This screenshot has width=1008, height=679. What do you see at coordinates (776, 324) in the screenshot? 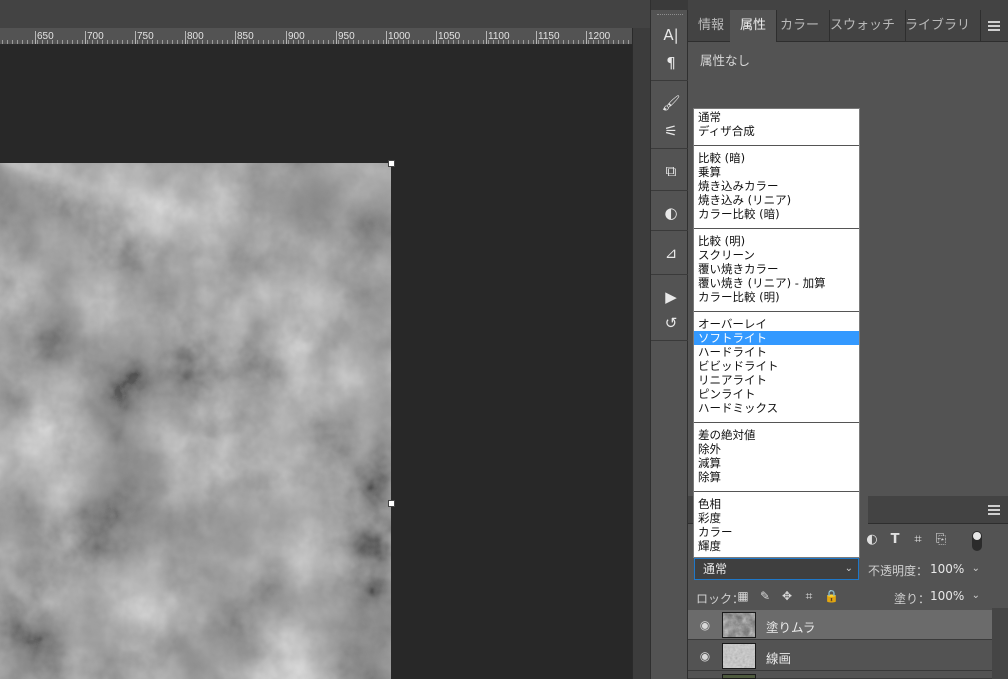
I see `blend-mode-option: オーバーレイ` at bounding box center [776, 324].